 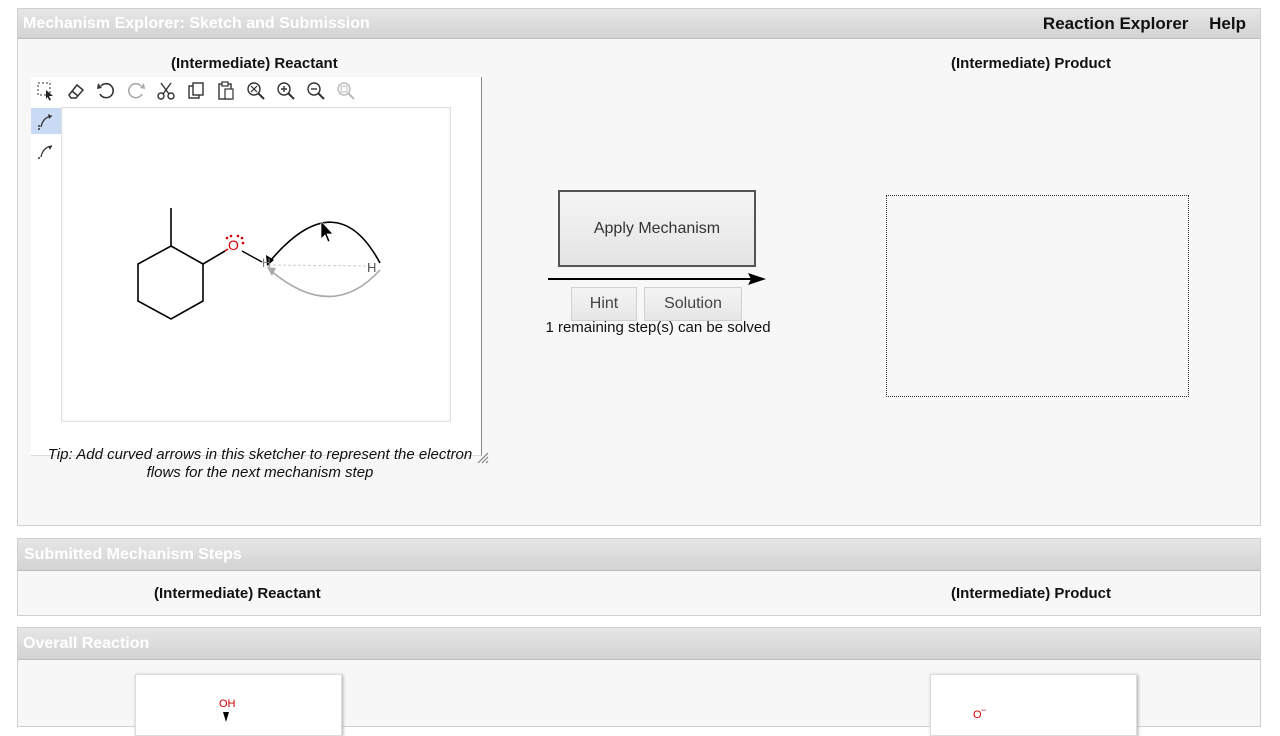 What do you see at coordinates (1031, 593) in the screenshot?
I see `submitted-product-title: (Intermediate) Product` at bounding box center [1031, 593].